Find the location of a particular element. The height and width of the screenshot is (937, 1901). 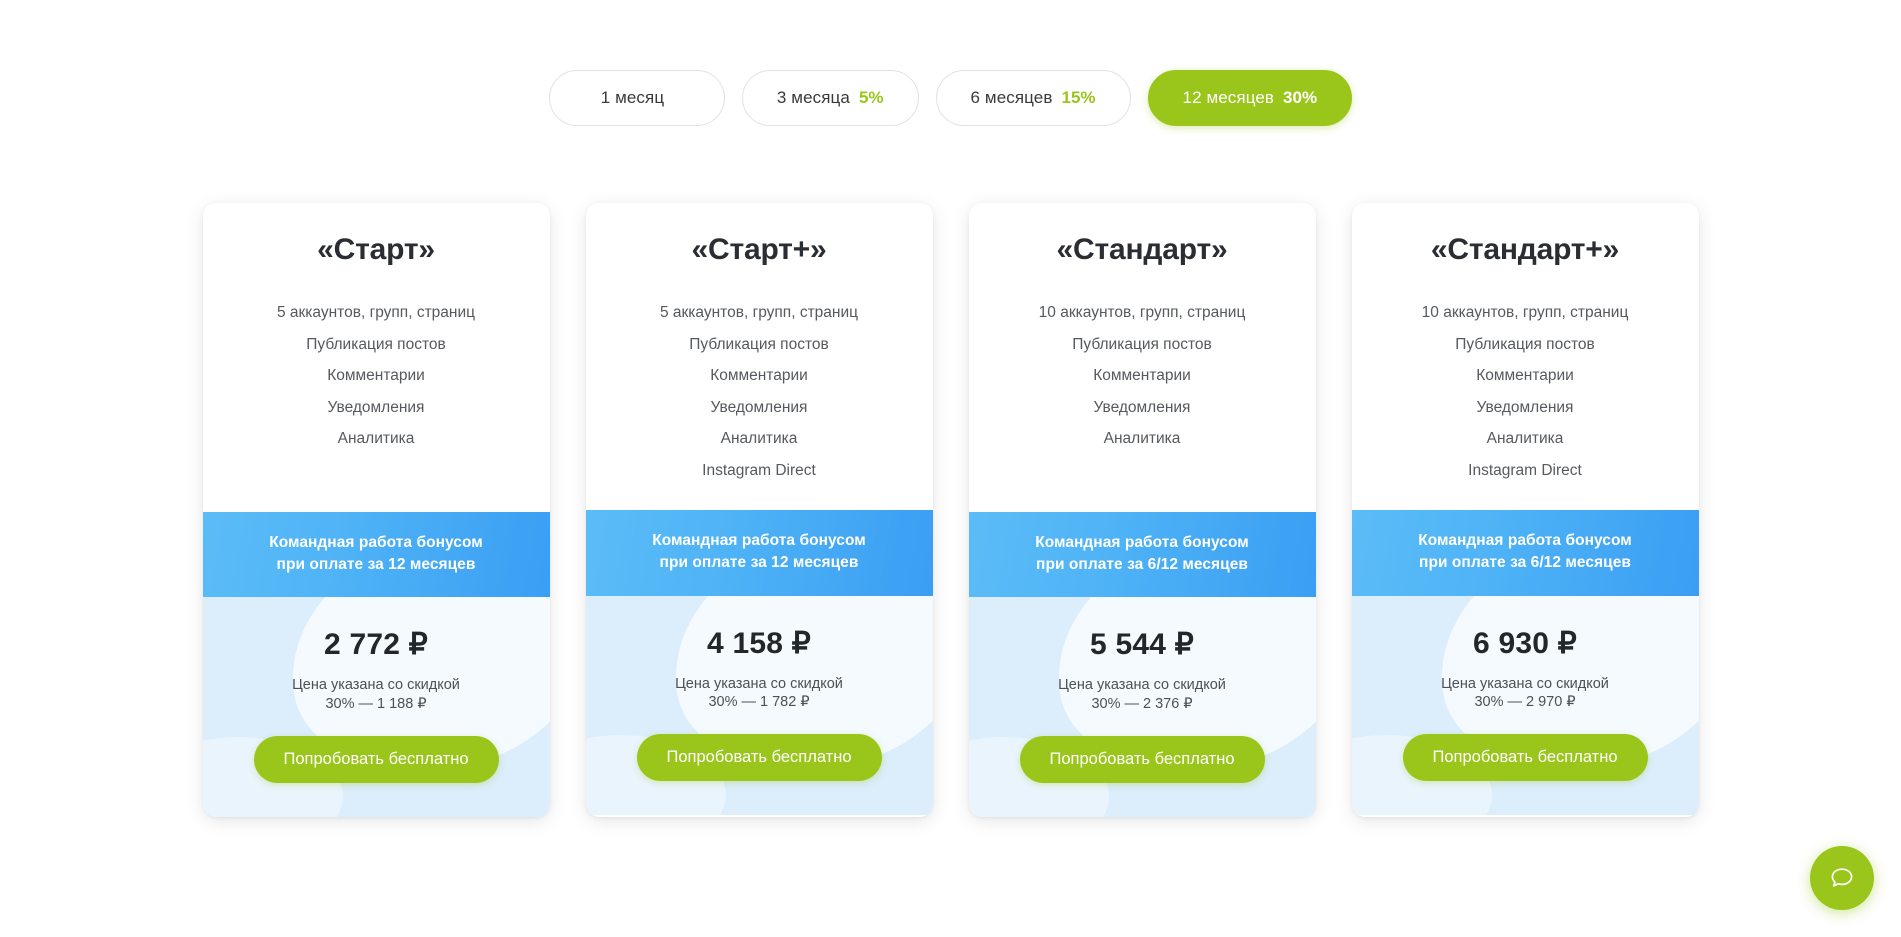

tab-label: 3 месяца is located at coordinates (813, 97).